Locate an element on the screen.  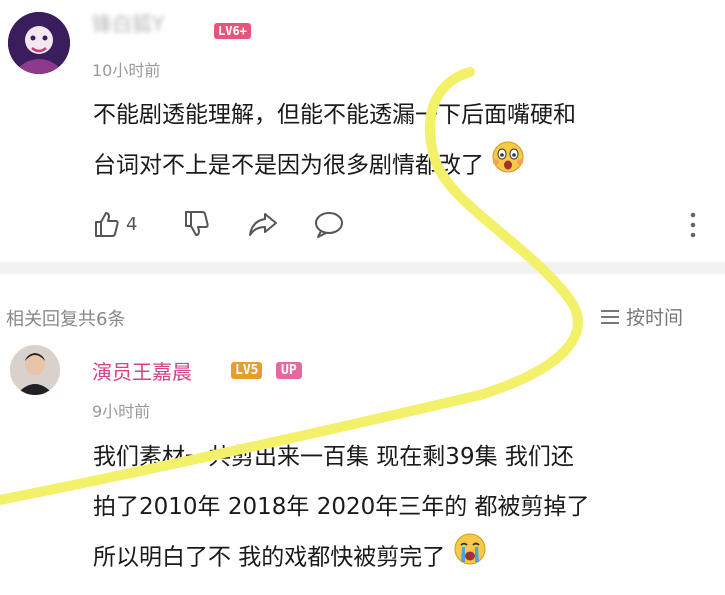
share-button is located at coordinates (263, 224).